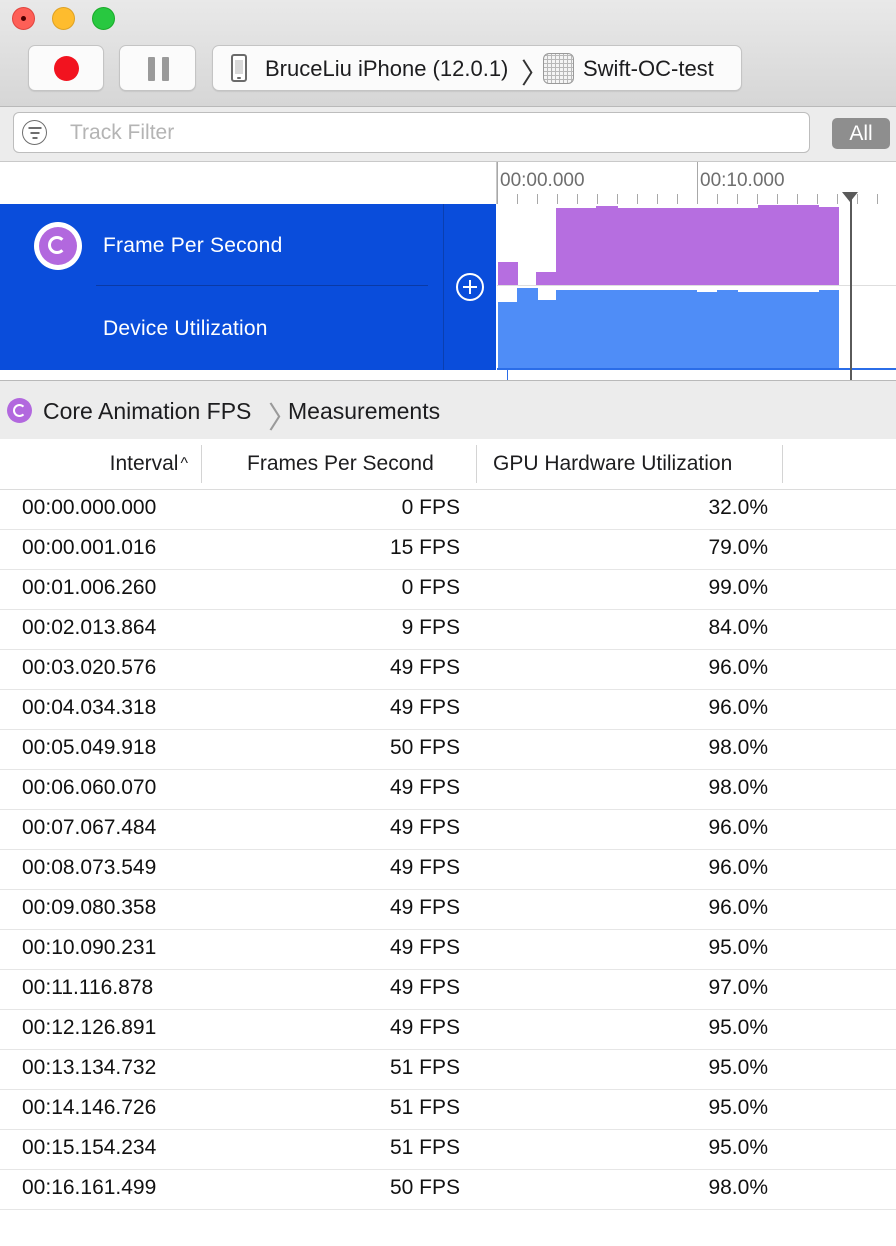  What do you see at coordinates (63, 18) in the screenshot?
I see `minimize-window-button` at bounding box center [63, 18].